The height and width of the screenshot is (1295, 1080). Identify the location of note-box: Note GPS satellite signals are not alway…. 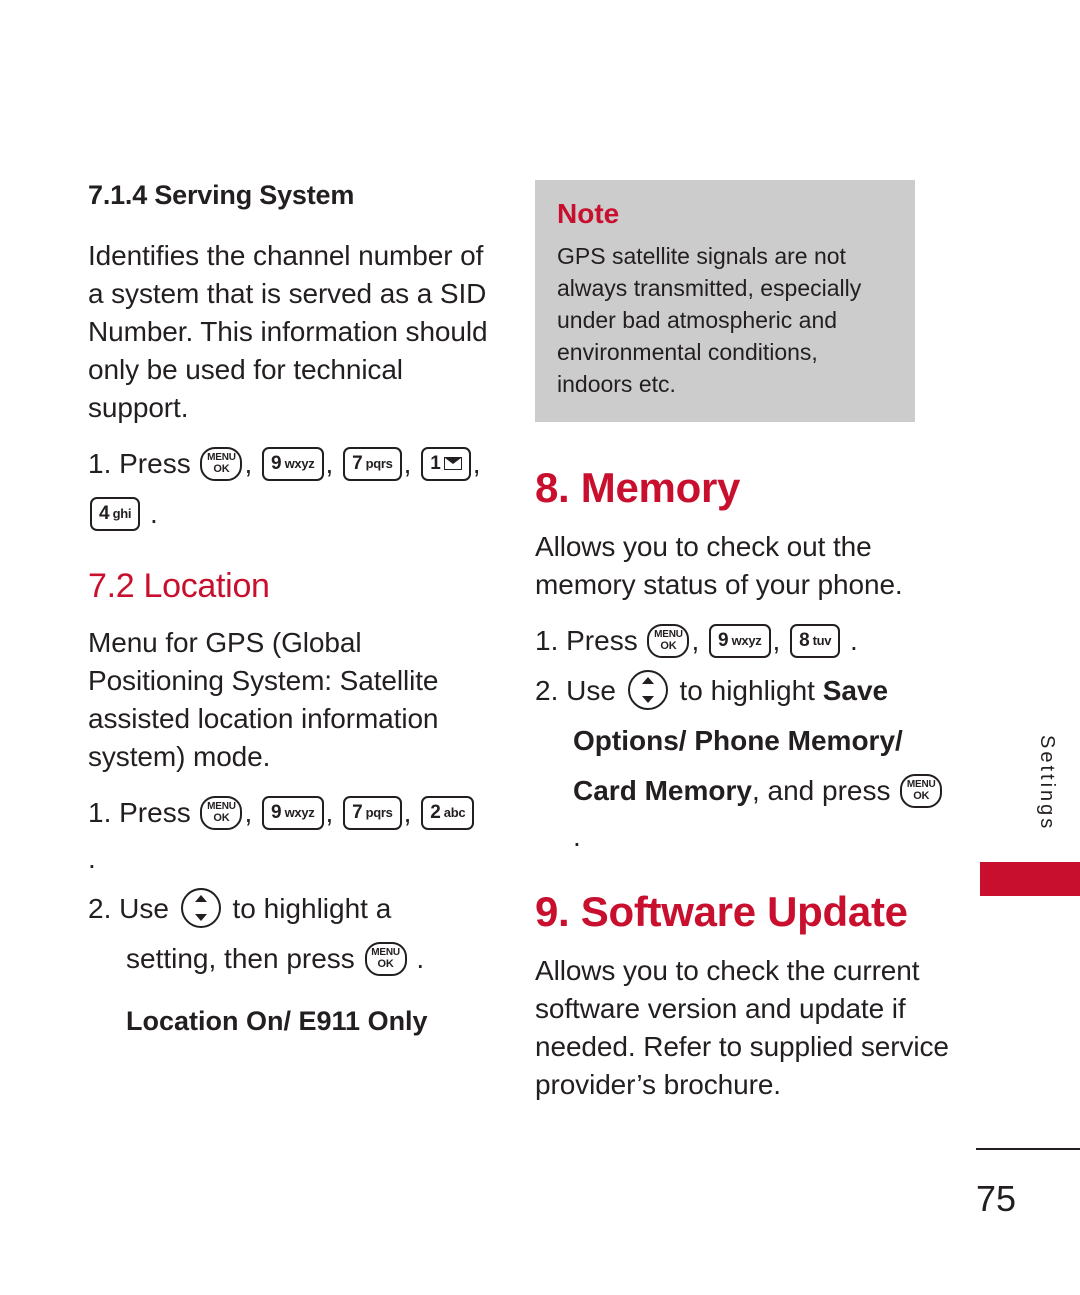
(725, 301).